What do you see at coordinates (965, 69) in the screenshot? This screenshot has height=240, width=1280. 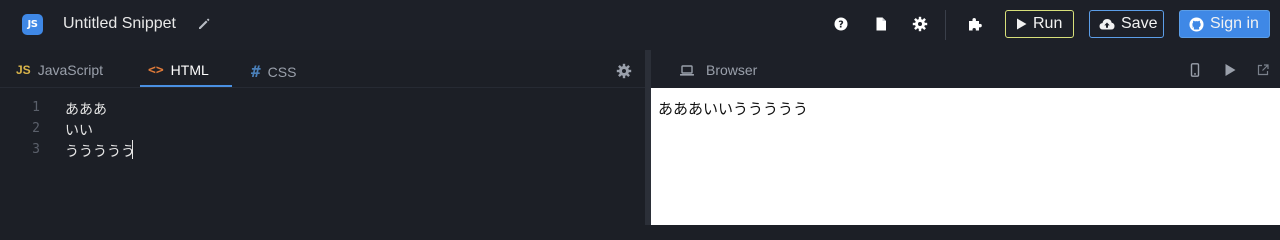 I see `browser-tab-bar: Browser` at bounding box center [965, 69].